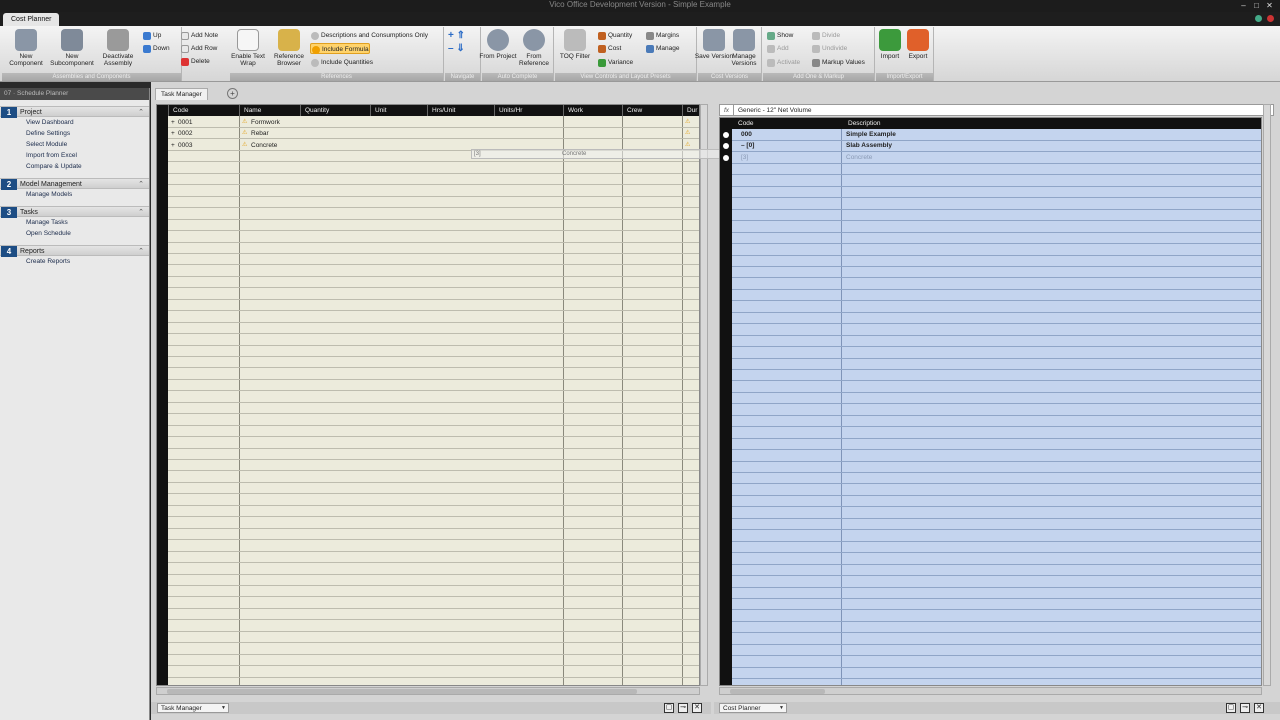 This screenshot has height=720, width=1280. What do you see at coordinates (265, 122) in the screenshot?
I see `cell-name: Formwork` at bounding box center [265, 122].